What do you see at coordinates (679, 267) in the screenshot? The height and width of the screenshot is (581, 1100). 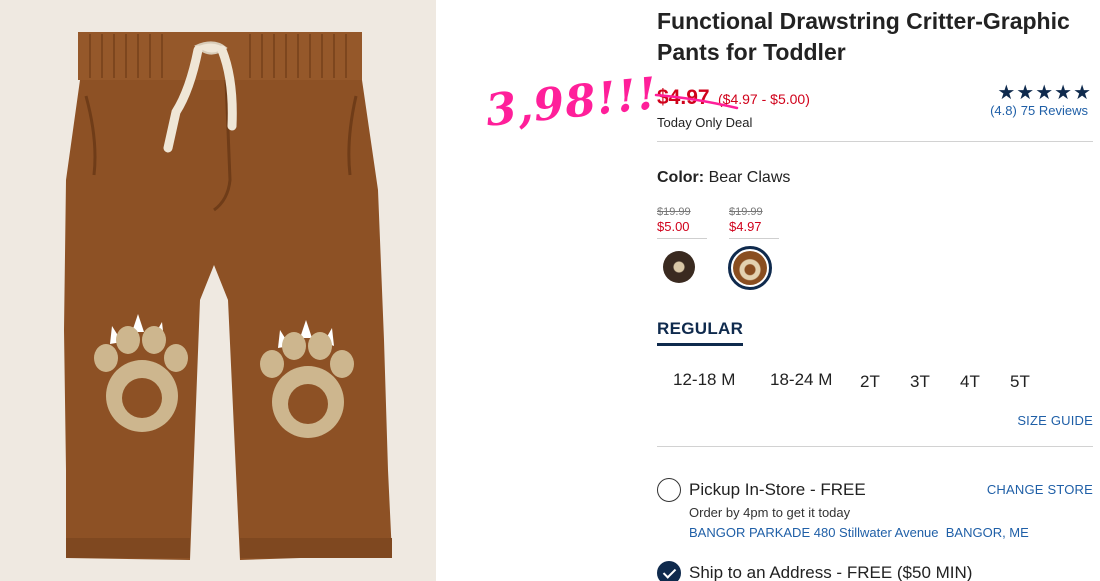 I see `dark-bear-swatch-icon` at bounding box center [679, 267].